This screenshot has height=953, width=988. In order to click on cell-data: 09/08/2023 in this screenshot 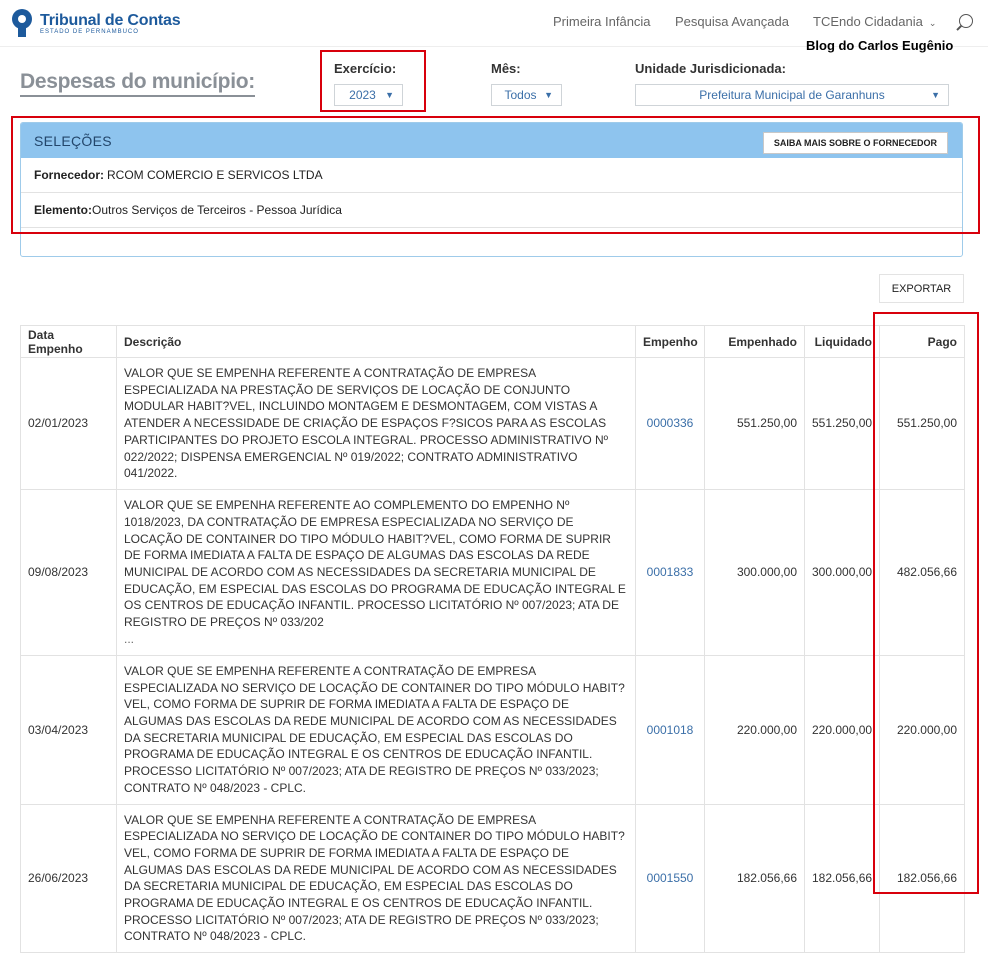, I will do `click(68, 572)`.